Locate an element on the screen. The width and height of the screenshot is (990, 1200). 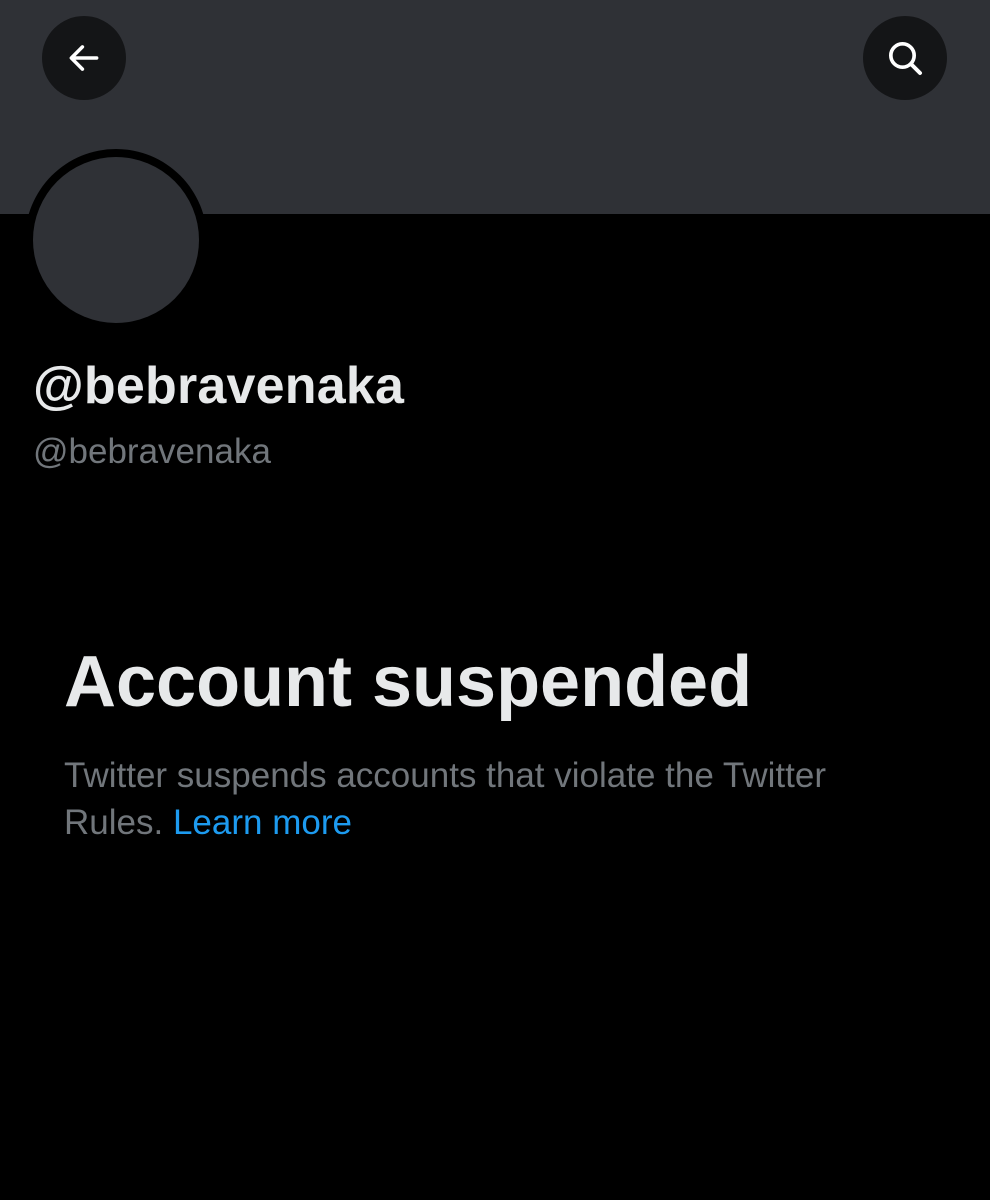
avatar-border is located at coordinates (116, 240).